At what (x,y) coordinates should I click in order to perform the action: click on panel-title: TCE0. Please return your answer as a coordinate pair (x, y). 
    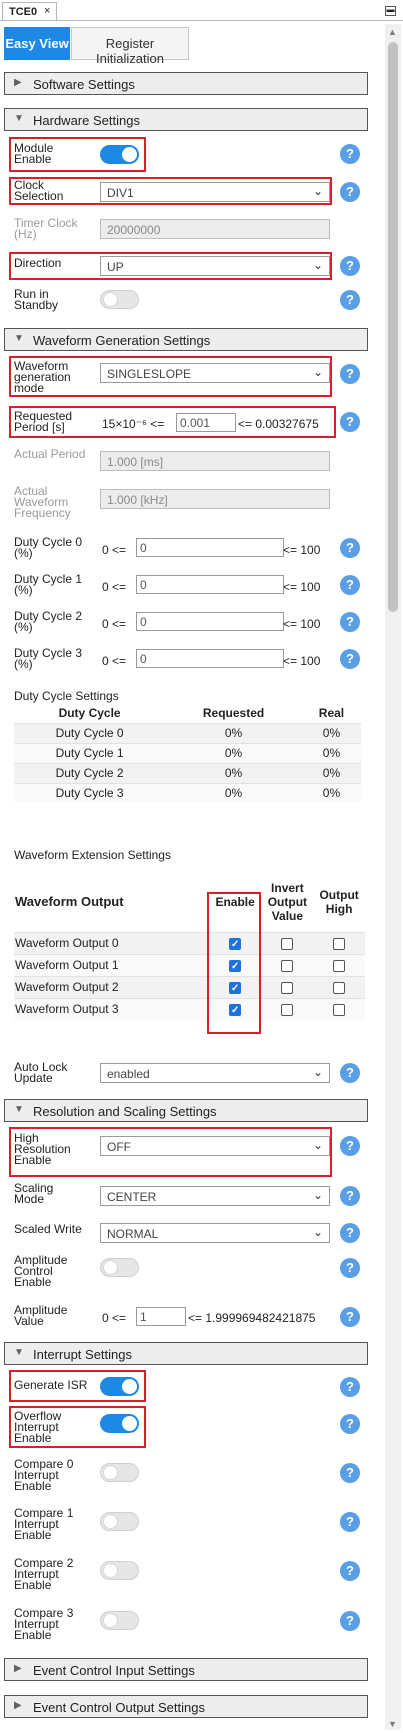
    Looking at the image, I should click on (23, 12).